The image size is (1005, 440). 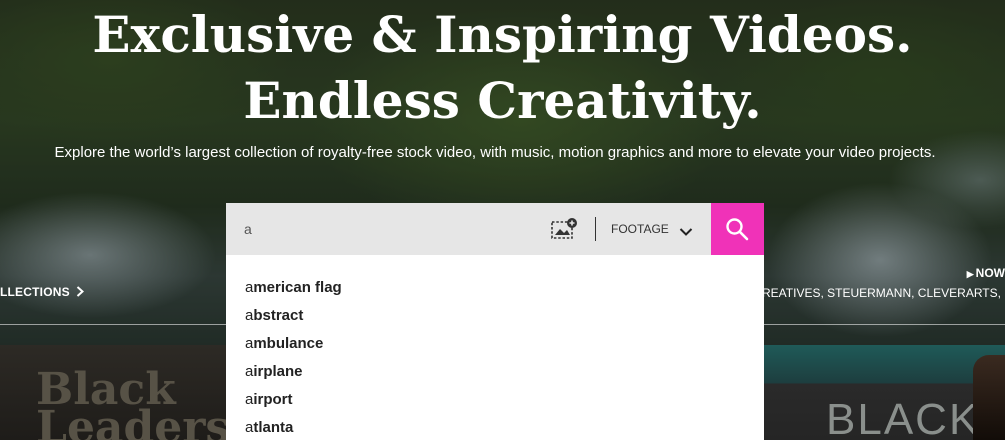 What do you see at coordinates (686, 231) in the screenshot?
I see `chevron-down-icon` at bounding box center [686, 231].